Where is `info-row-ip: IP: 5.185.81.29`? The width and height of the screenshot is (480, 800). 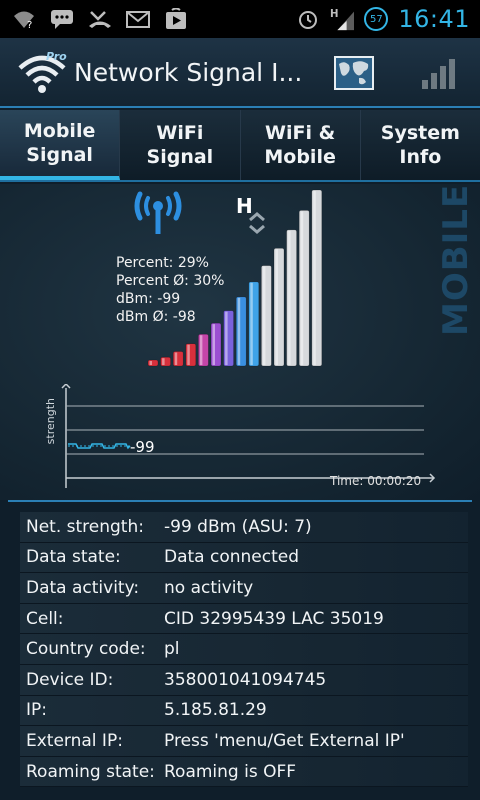
info-row-ip: IP: 5.185.81.29 is located at coordinates (244, 711).